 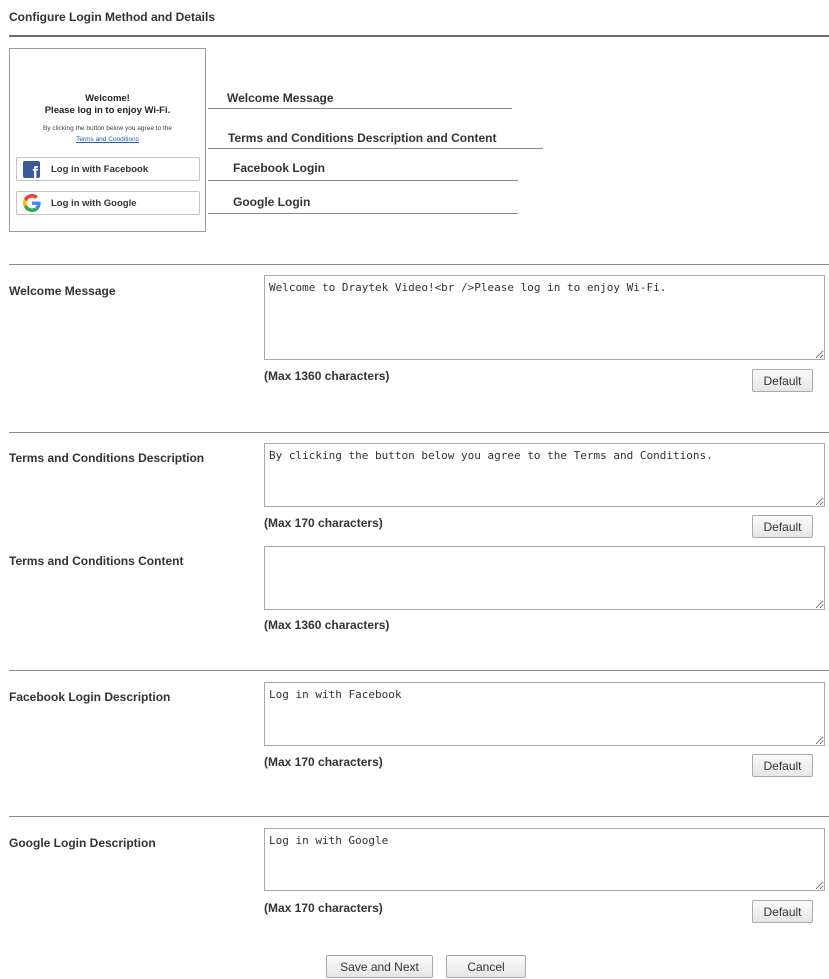 What do you see at coordinates (782, 526) in the screenshot?
I see `terms-default-button: Default` at bounding box center [782, 526].